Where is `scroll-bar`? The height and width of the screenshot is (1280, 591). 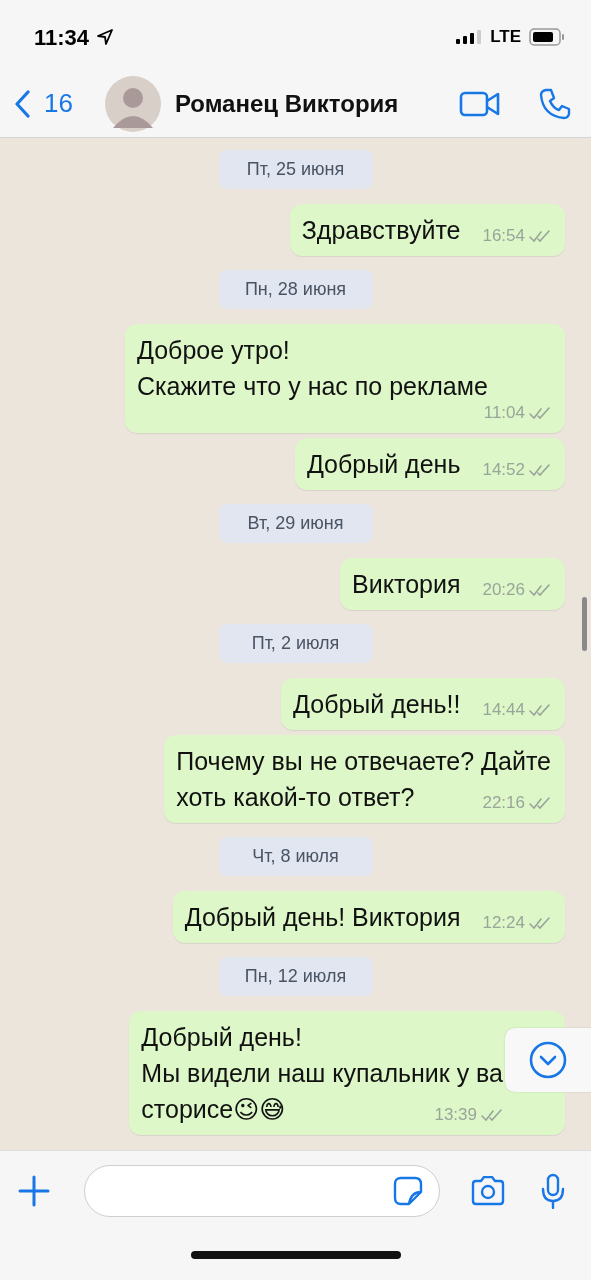 scroll-bar is located at coordinates (584, 624).